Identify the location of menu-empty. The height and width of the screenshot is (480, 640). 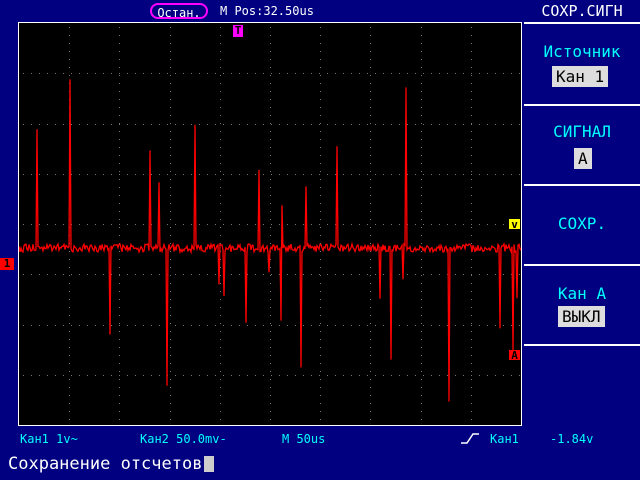
(582, 385).